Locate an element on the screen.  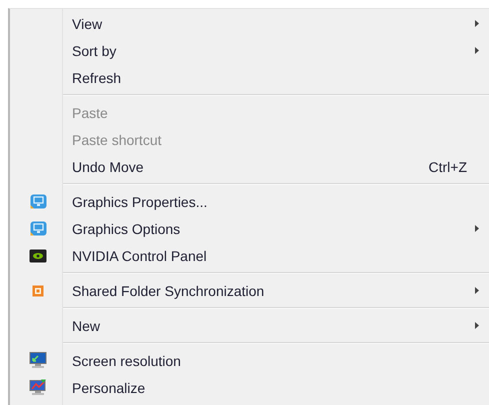
folder-sync-icon is located at coordinates (38, 290).